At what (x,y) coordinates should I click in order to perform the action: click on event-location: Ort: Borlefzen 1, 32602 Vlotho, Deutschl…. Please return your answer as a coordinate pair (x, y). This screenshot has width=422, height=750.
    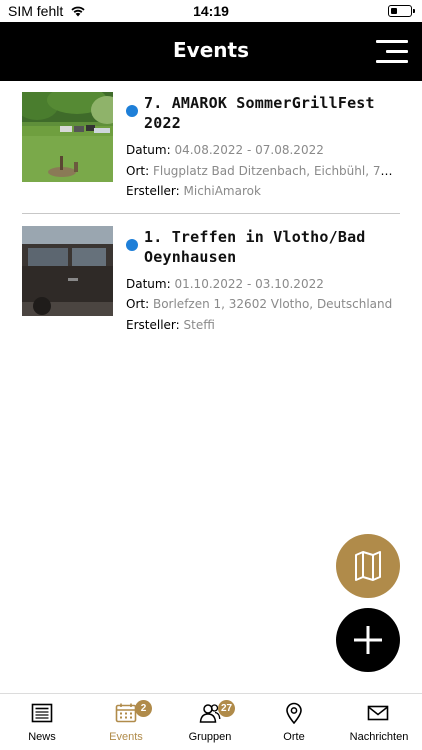
    Looking at the image, I should click on (259, 304).